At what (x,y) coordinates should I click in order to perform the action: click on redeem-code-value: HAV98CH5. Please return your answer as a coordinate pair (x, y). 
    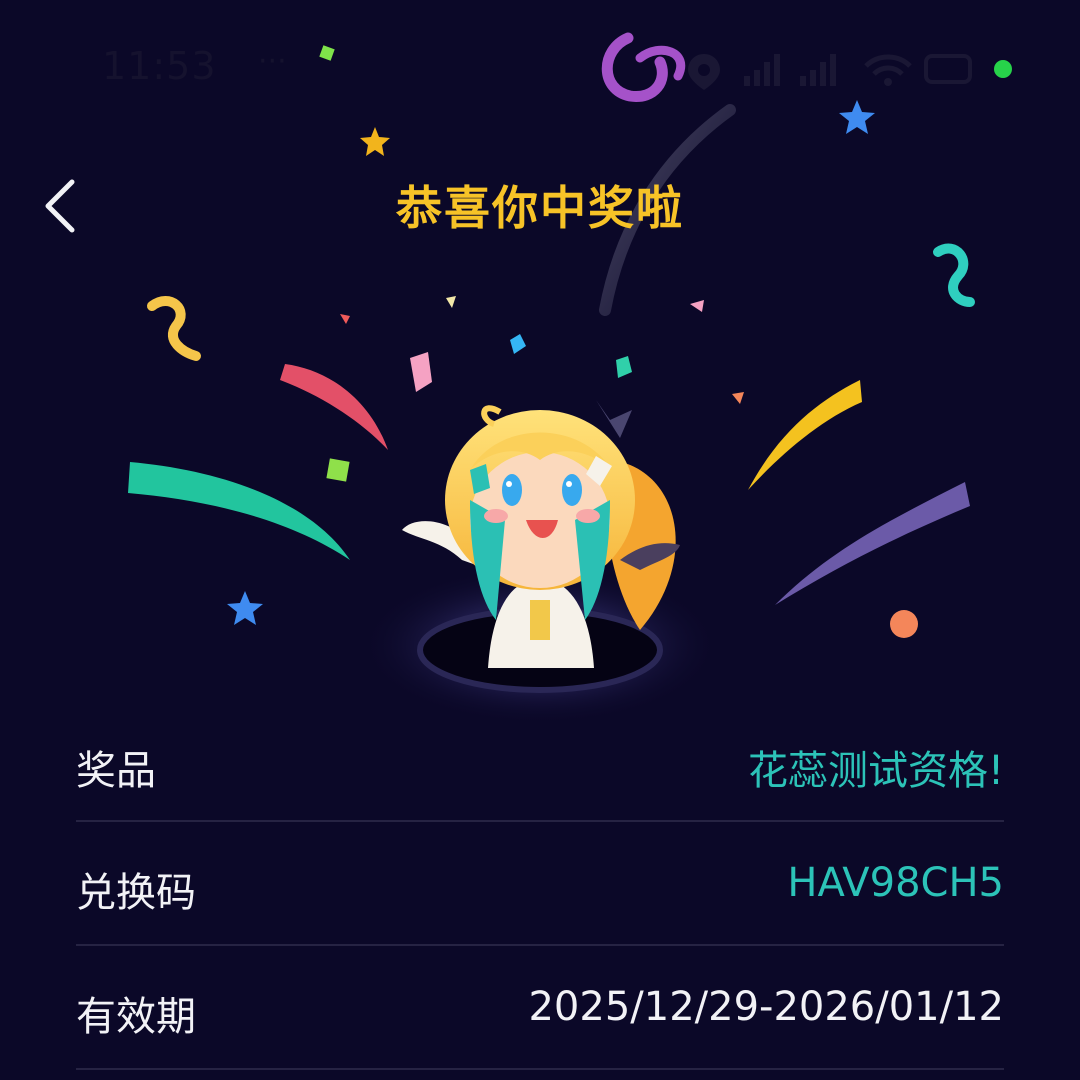
    Looking at the image, I should click on (895, 883).